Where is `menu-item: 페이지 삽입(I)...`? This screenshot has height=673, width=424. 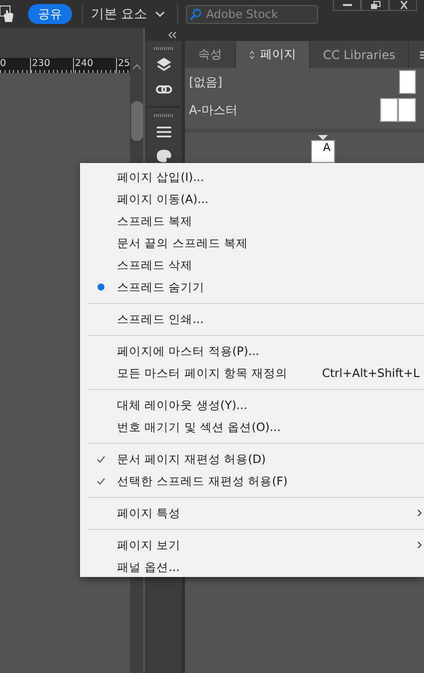
menu-item: 페이지 삽입(I)... is located at coordinates (252, 177).